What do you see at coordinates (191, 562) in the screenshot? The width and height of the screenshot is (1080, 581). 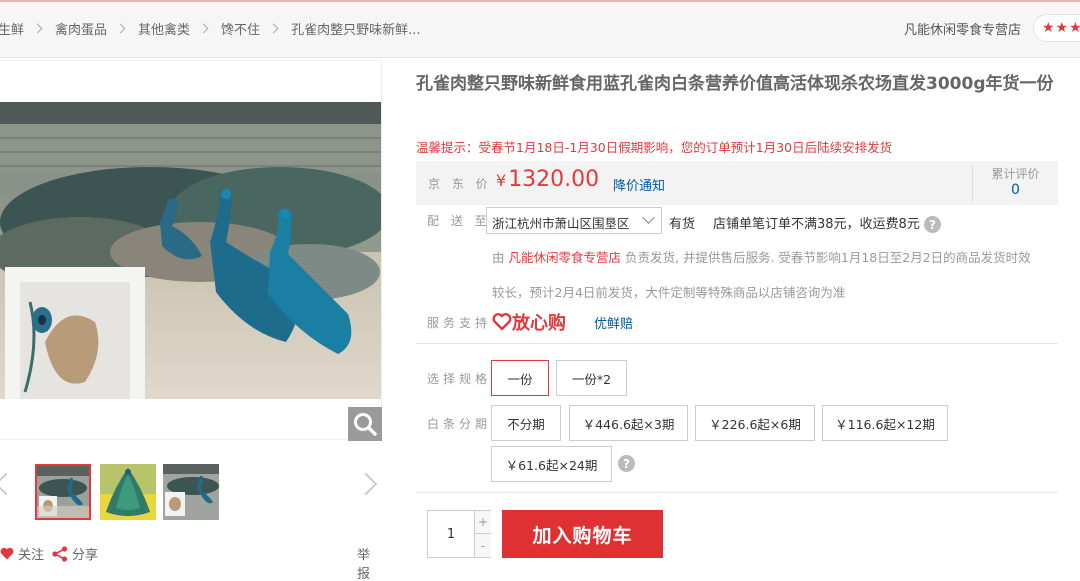 I see `gallery-actions: 关注 分享 举报` at bounding box center [191, 562].